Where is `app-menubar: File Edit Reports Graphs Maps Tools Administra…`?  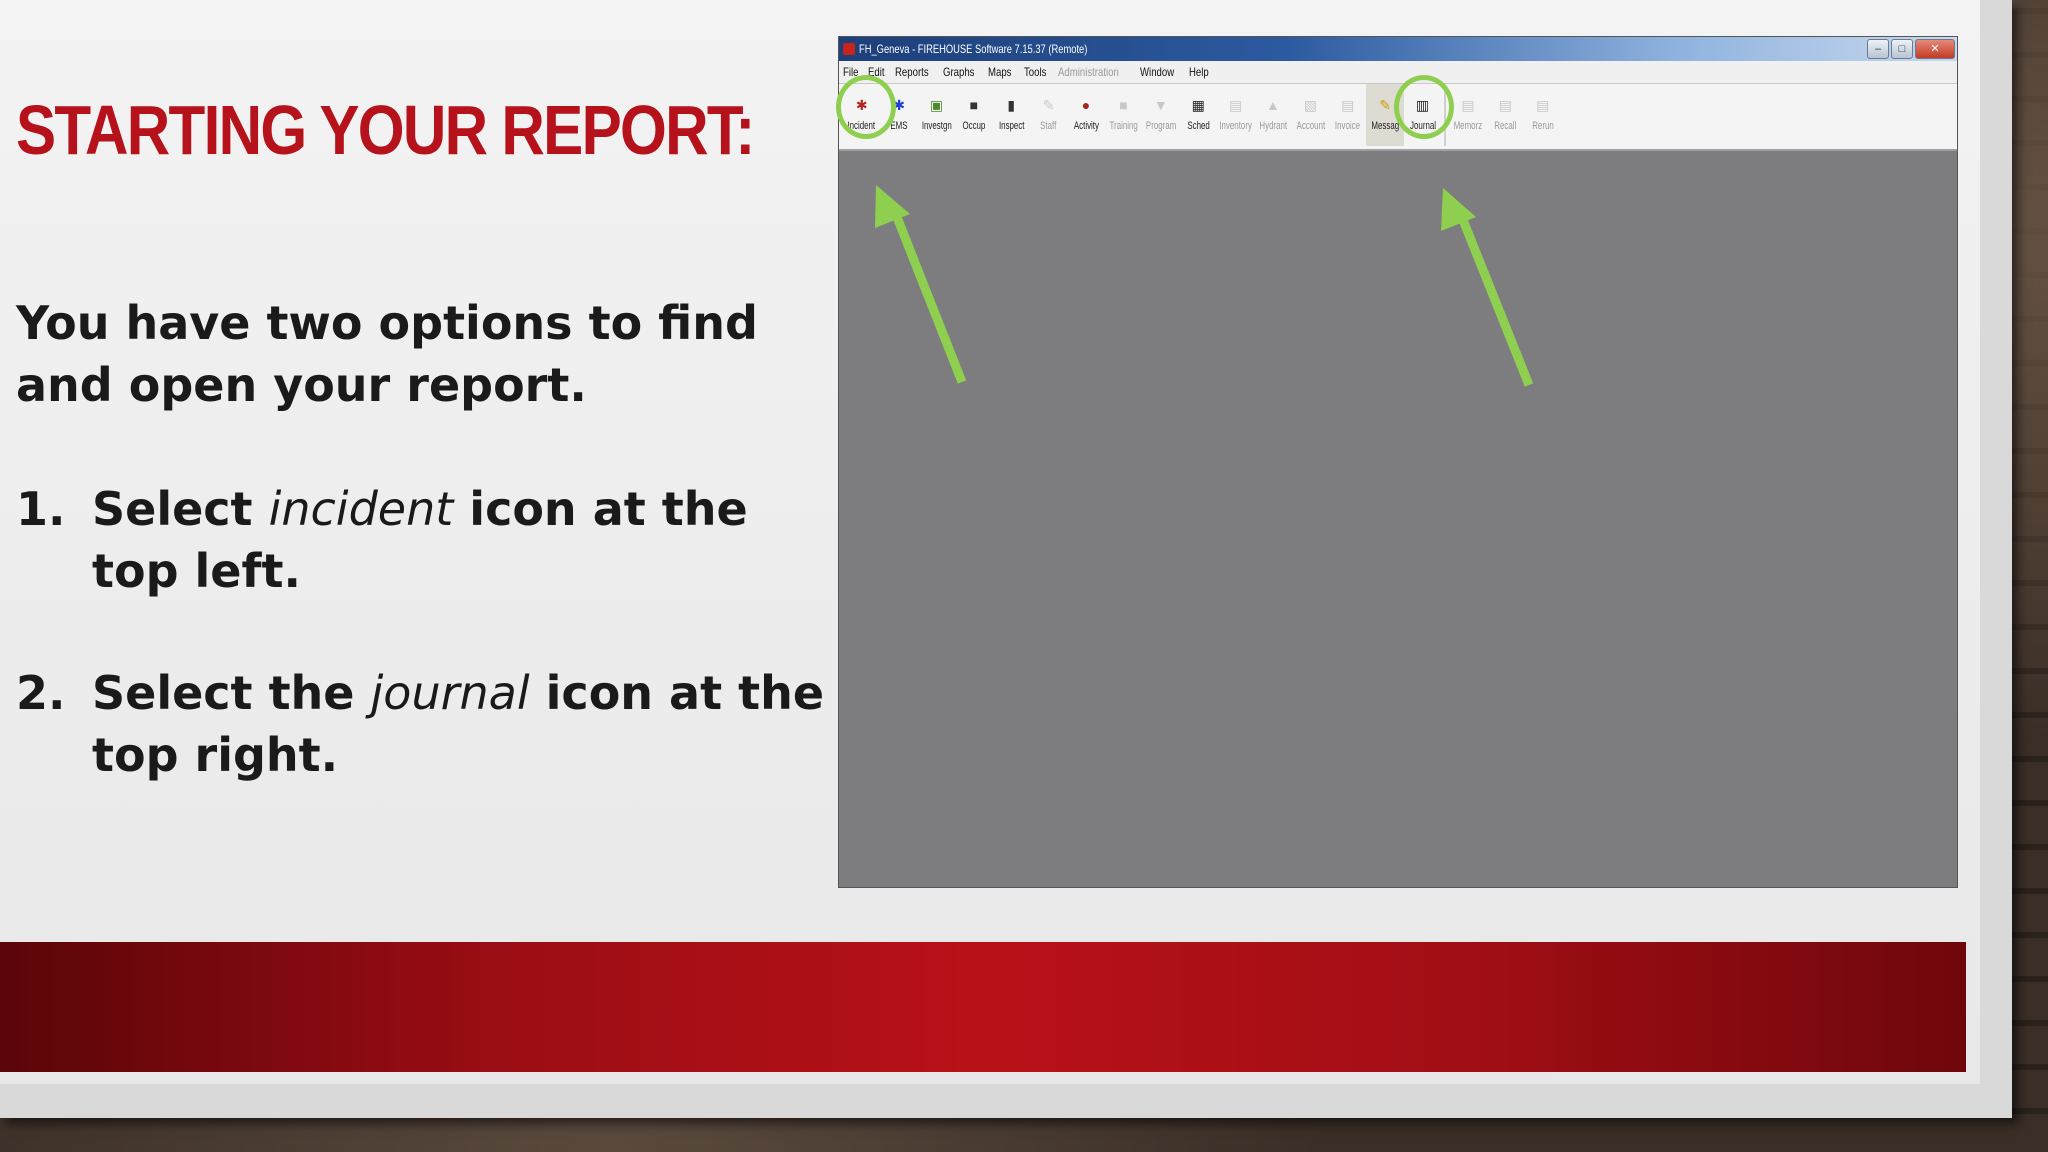 app-menubar: File Edit Reports Graphs Maps Tools Administra… is located at coordinates (1398, 72).